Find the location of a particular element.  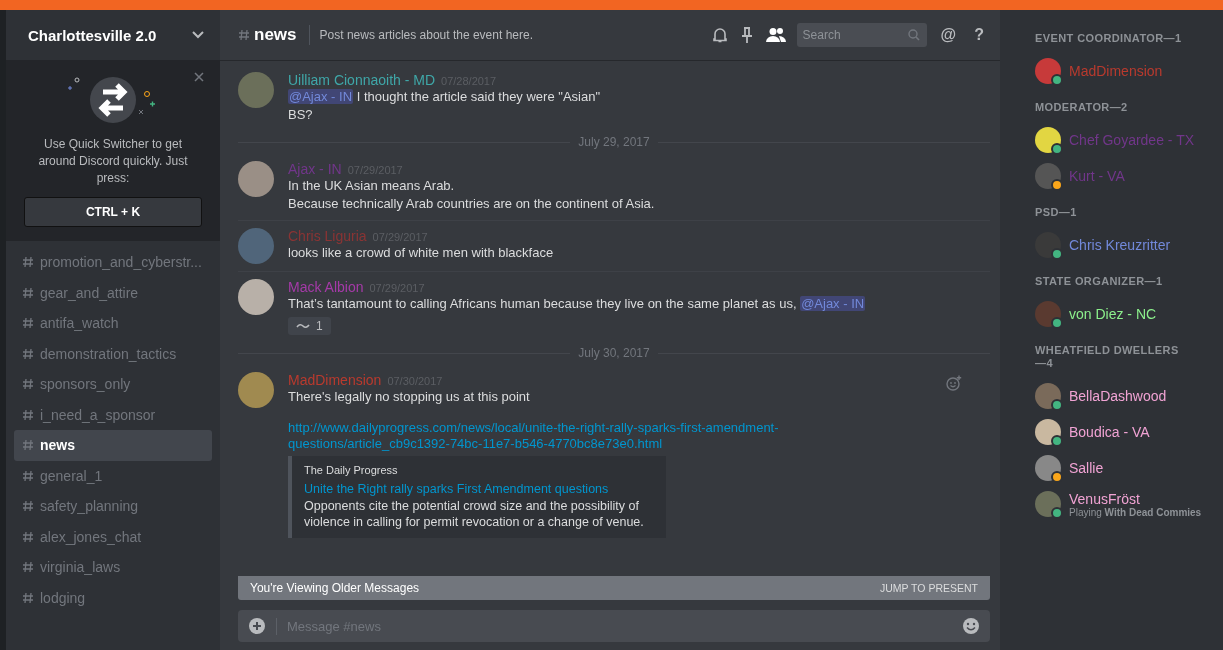

search-field: Search is located at coordinates (861, 35).